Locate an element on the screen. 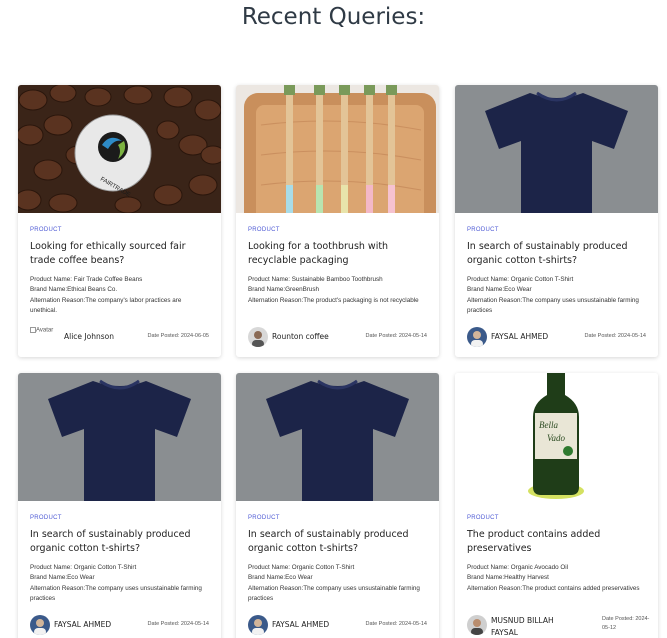 The image size is (667, 638). svg-text: Vado is located at coordinates (556, 438).